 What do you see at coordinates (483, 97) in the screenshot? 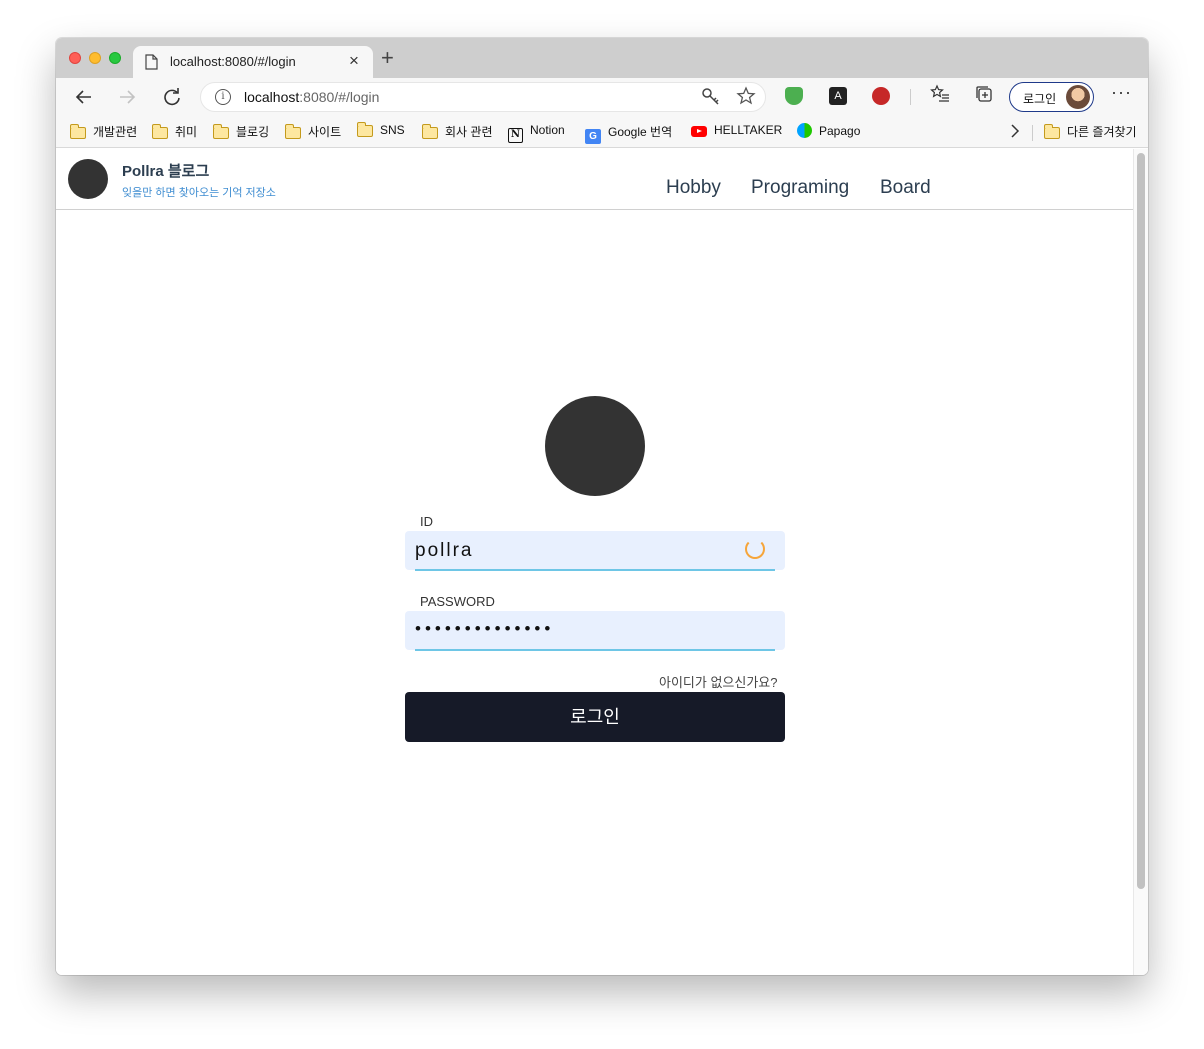
I see `address-bar: i localhost:8080/#/login` at bounding box center [483, 97].